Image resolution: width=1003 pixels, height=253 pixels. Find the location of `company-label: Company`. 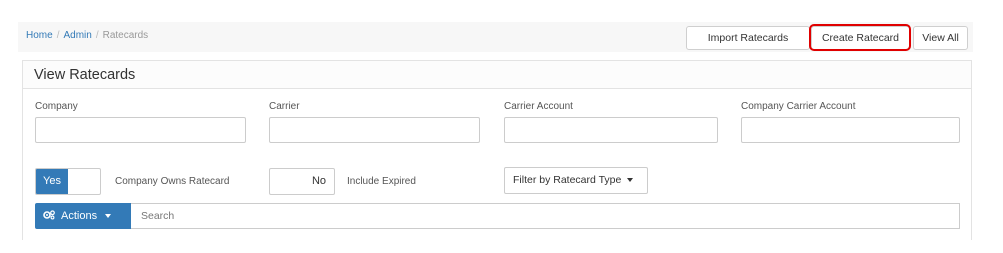

company-label: Company is located at coordinates (56, 106).